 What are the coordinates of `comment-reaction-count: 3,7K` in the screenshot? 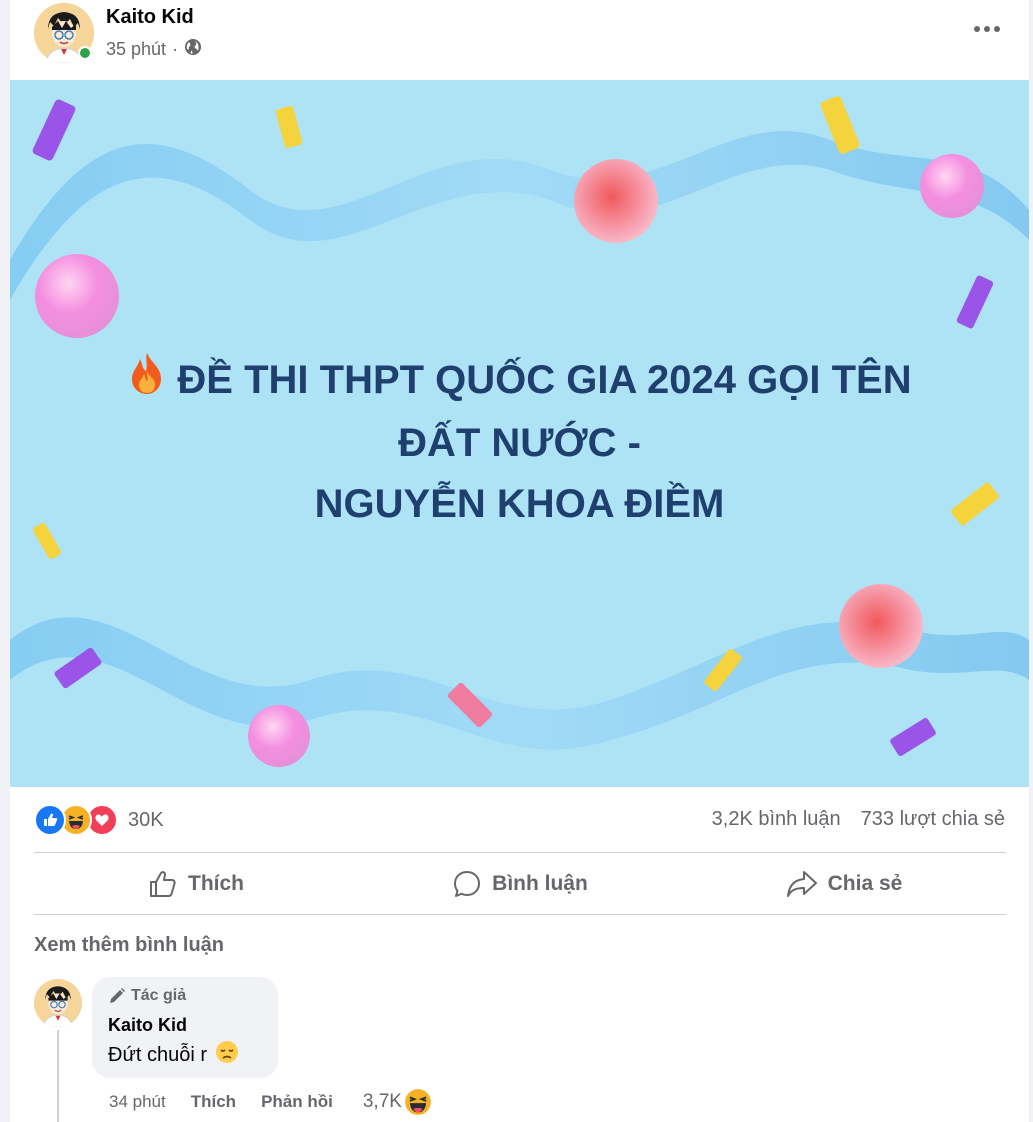 It's located at (382, 1101).